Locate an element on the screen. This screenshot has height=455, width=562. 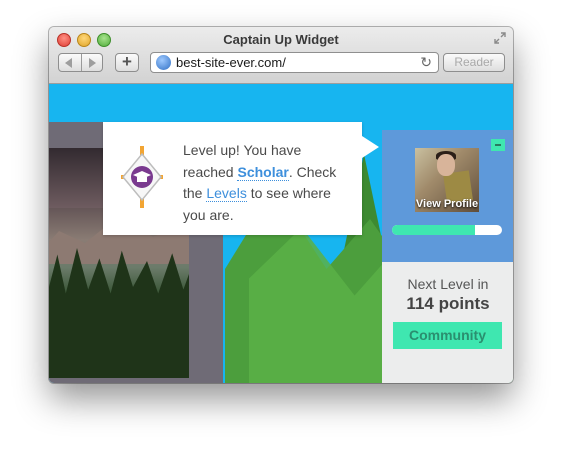
avatar: View Profile is located at coordinates (447, 180).